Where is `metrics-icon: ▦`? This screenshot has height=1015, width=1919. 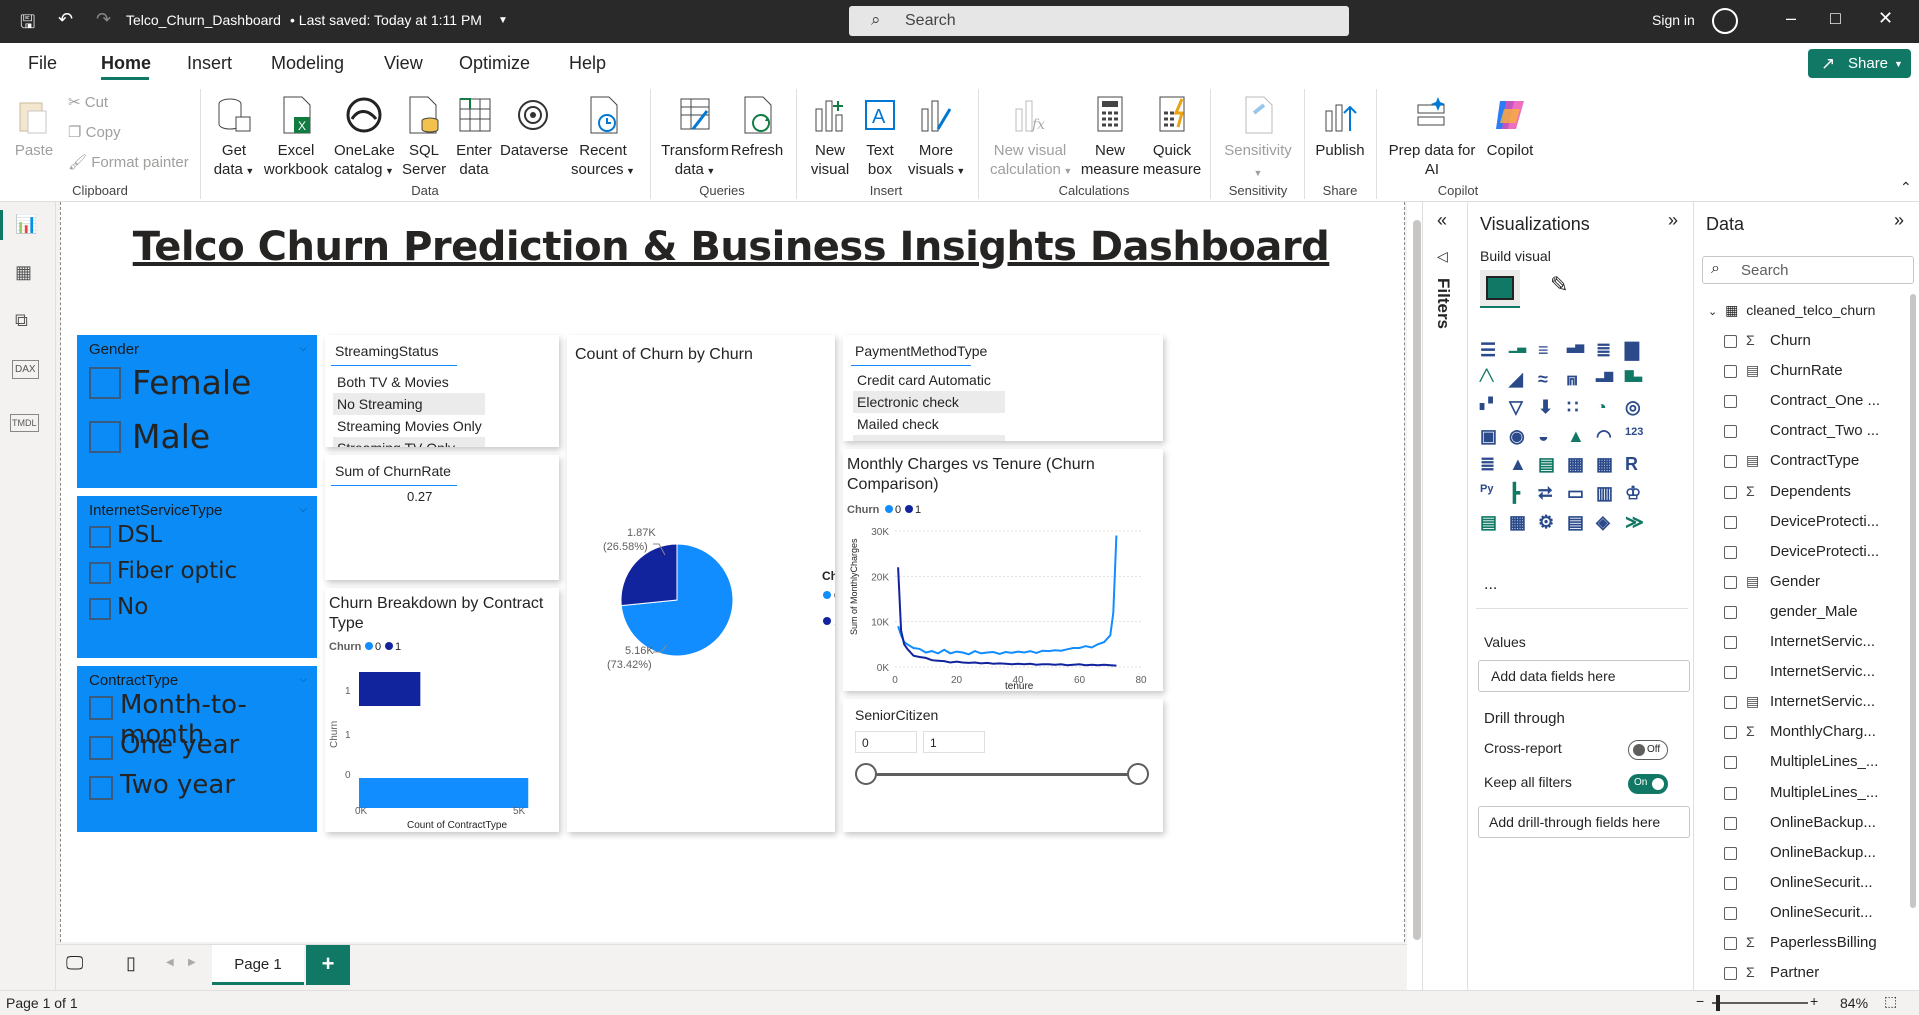
metrics-icon: ▦ is located at coordinates (1521, 523).